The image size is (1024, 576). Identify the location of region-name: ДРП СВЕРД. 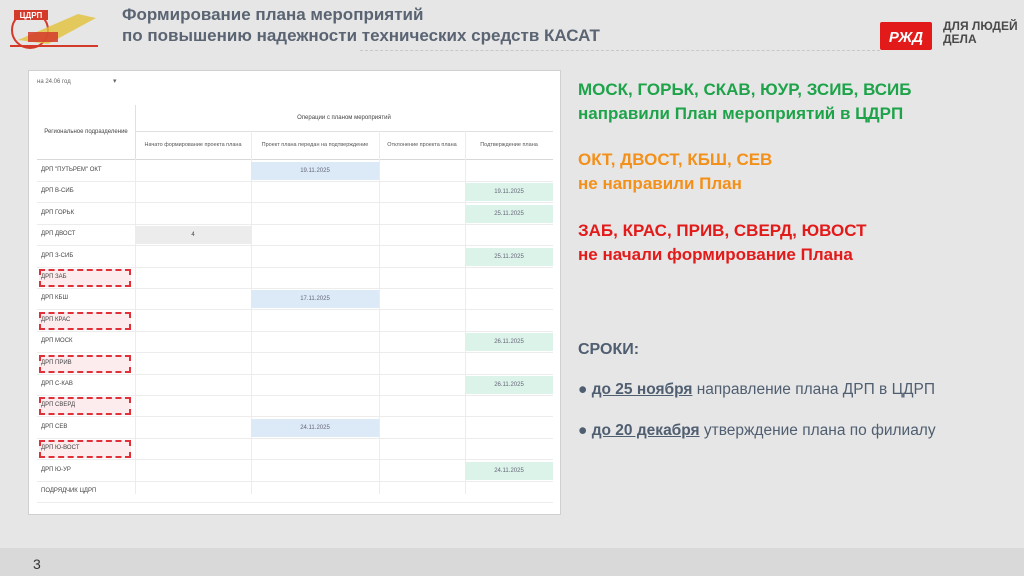
(58, 405).